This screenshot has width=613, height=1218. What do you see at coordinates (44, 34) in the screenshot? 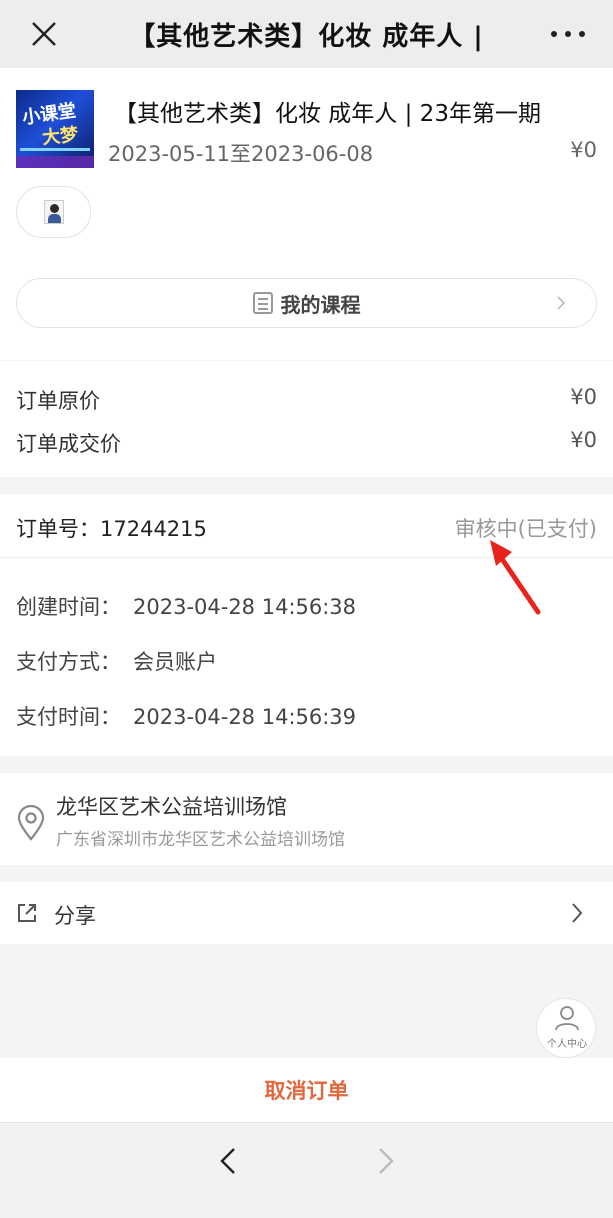
I see `close-icon` at bounding box center [44, 34].